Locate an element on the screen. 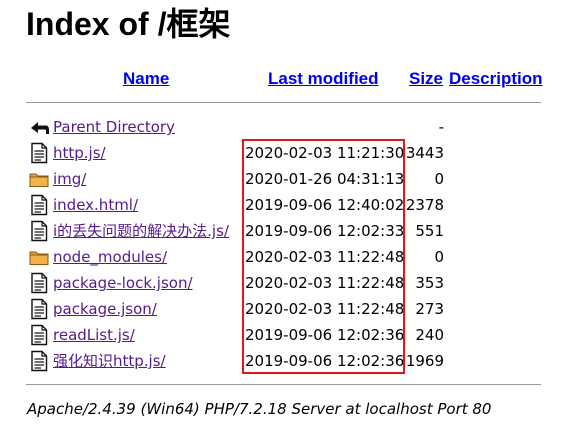 The width and height of the screenshot is (572, 434). parent-directory-link: Parent Directory is located at coordinates (147, 127).